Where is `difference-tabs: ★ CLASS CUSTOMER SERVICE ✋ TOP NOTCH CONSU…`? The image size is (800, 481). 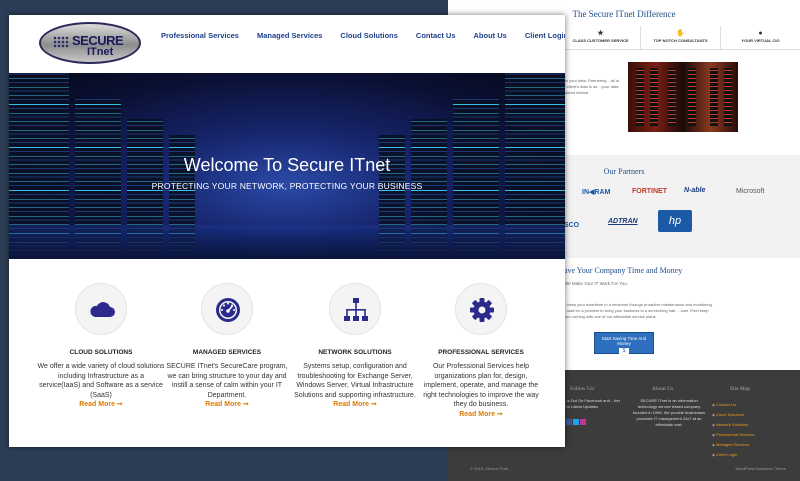 difference-tabs: ★ CLASS CUSTOMER SERVICE ✋ TOP NOTCH CONSU… is located at coordinates (680, 38).